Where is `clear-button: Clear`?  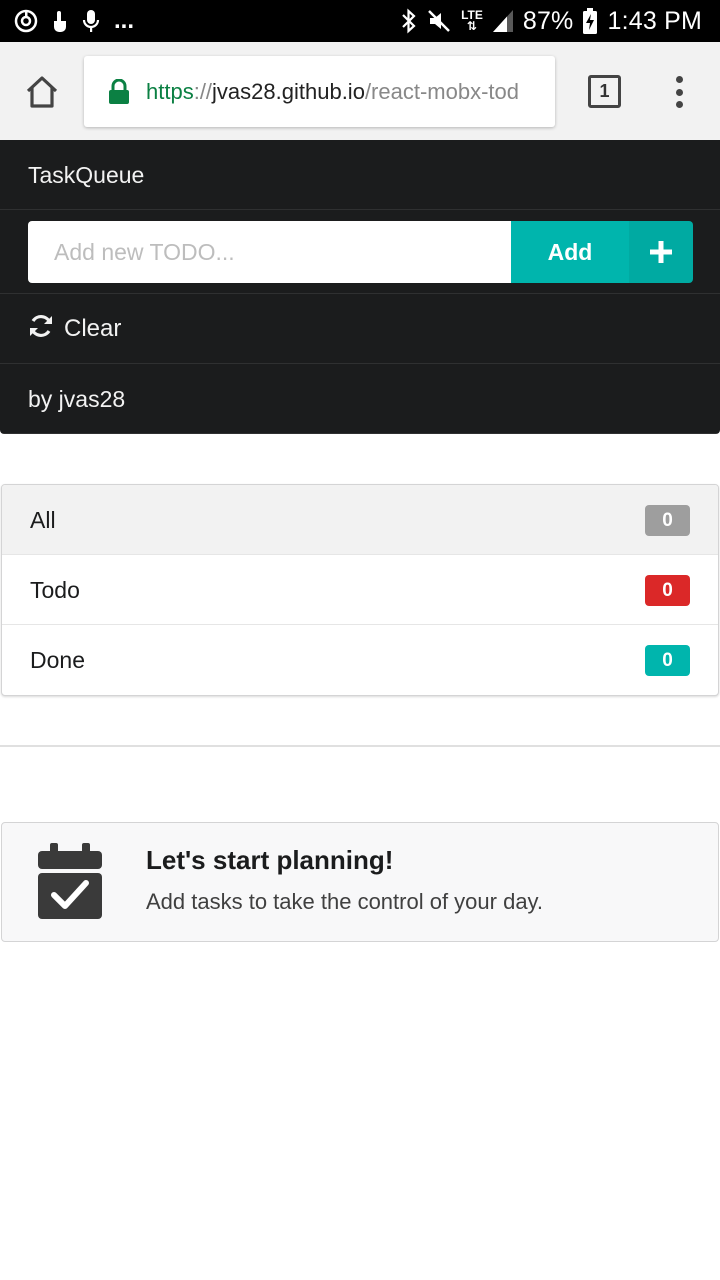
clear-button: Clear is located at coordinates (360, 329).